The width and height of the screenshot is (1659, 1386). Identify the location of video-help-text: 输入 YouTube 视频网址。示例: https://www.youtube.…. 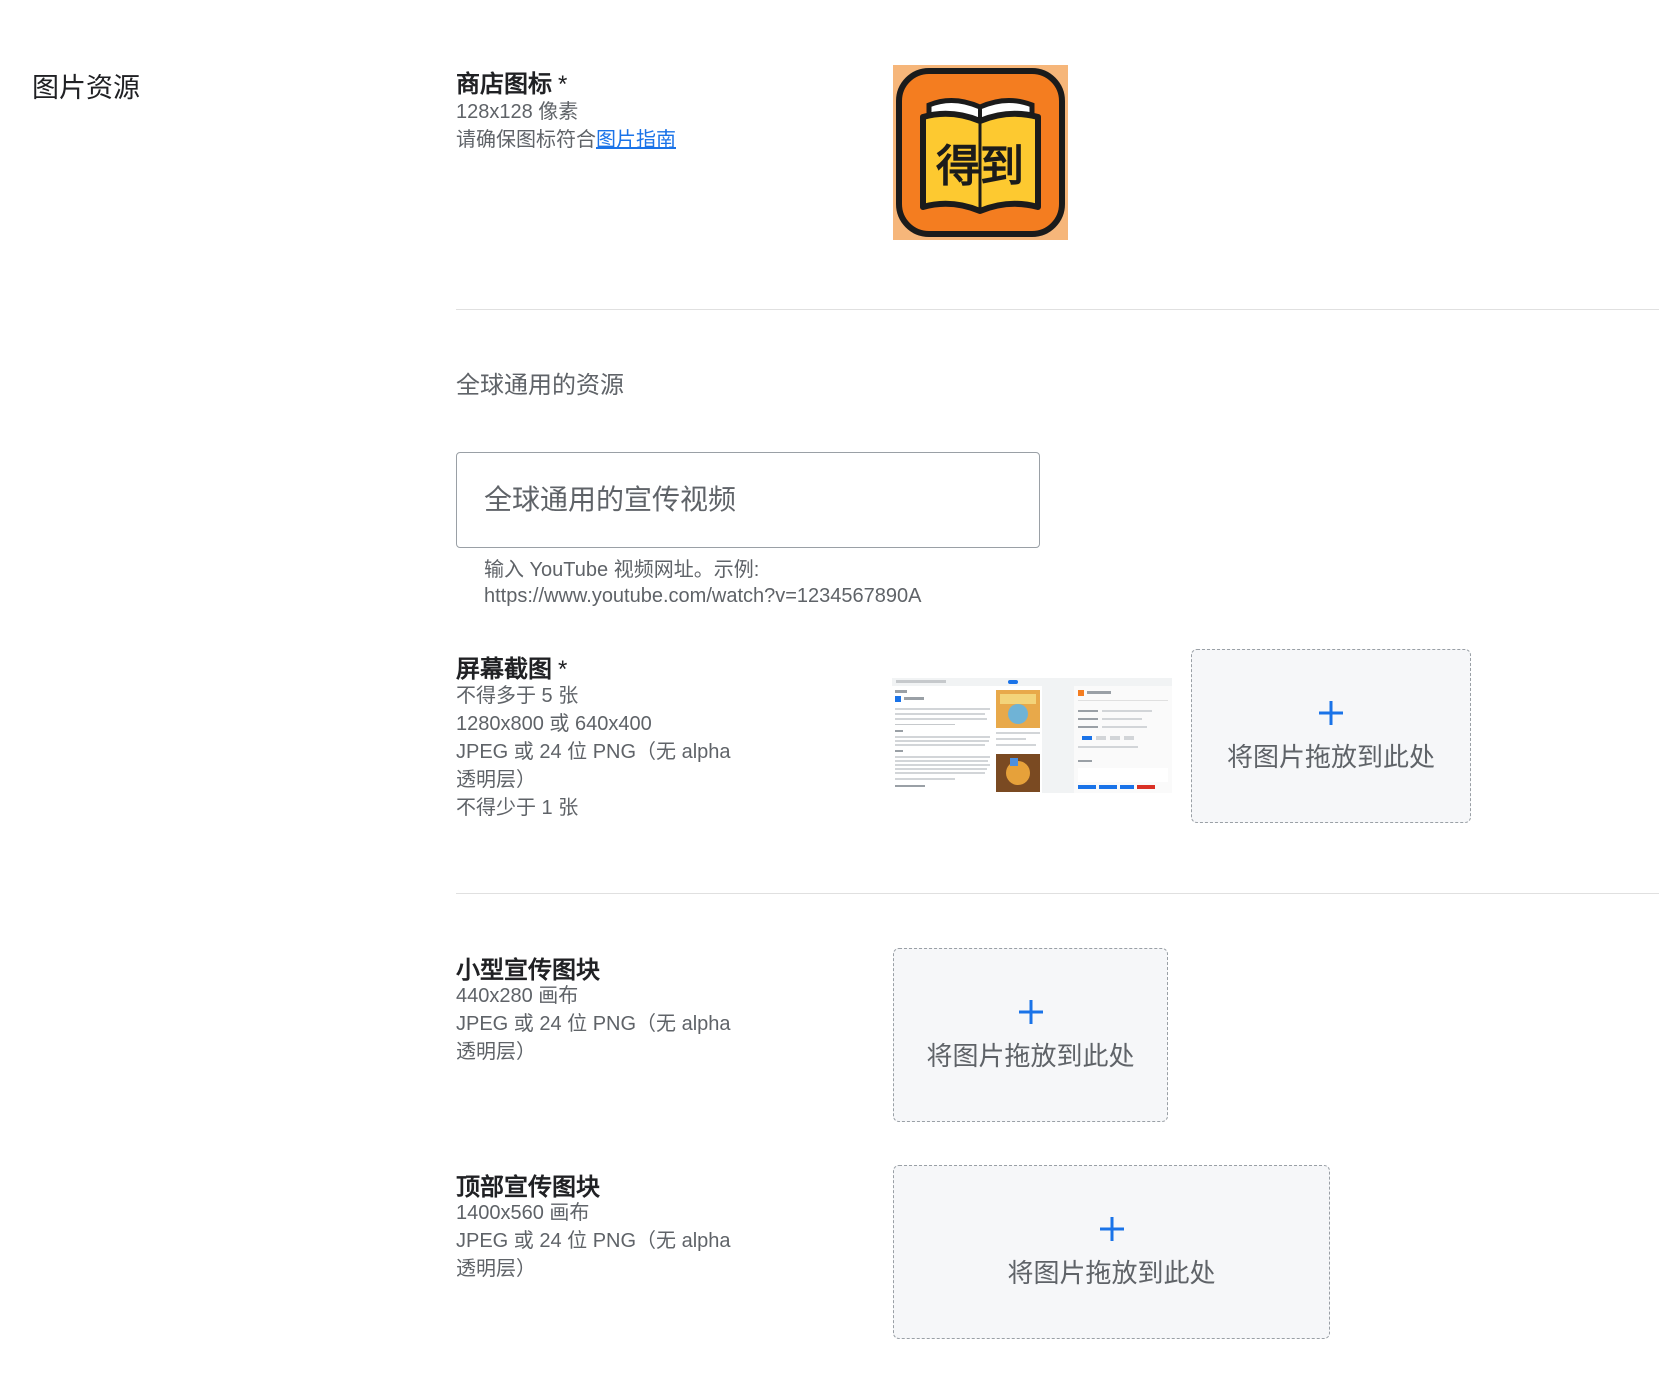
(703, 583).